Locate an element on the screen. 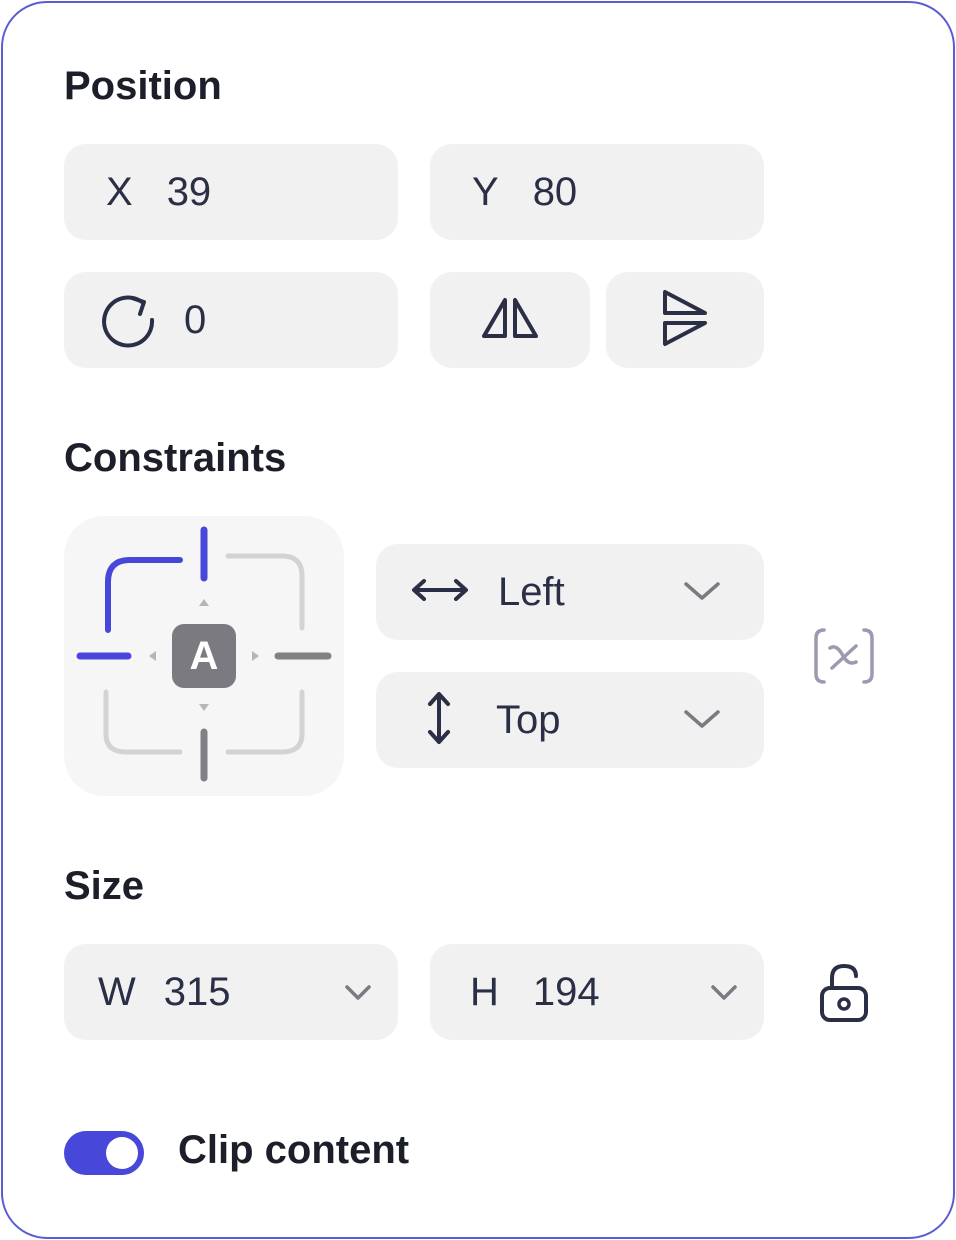 This screenshot has width=956, height=1240. horizontal-arrow-icon is located at coordinates (440, 592).